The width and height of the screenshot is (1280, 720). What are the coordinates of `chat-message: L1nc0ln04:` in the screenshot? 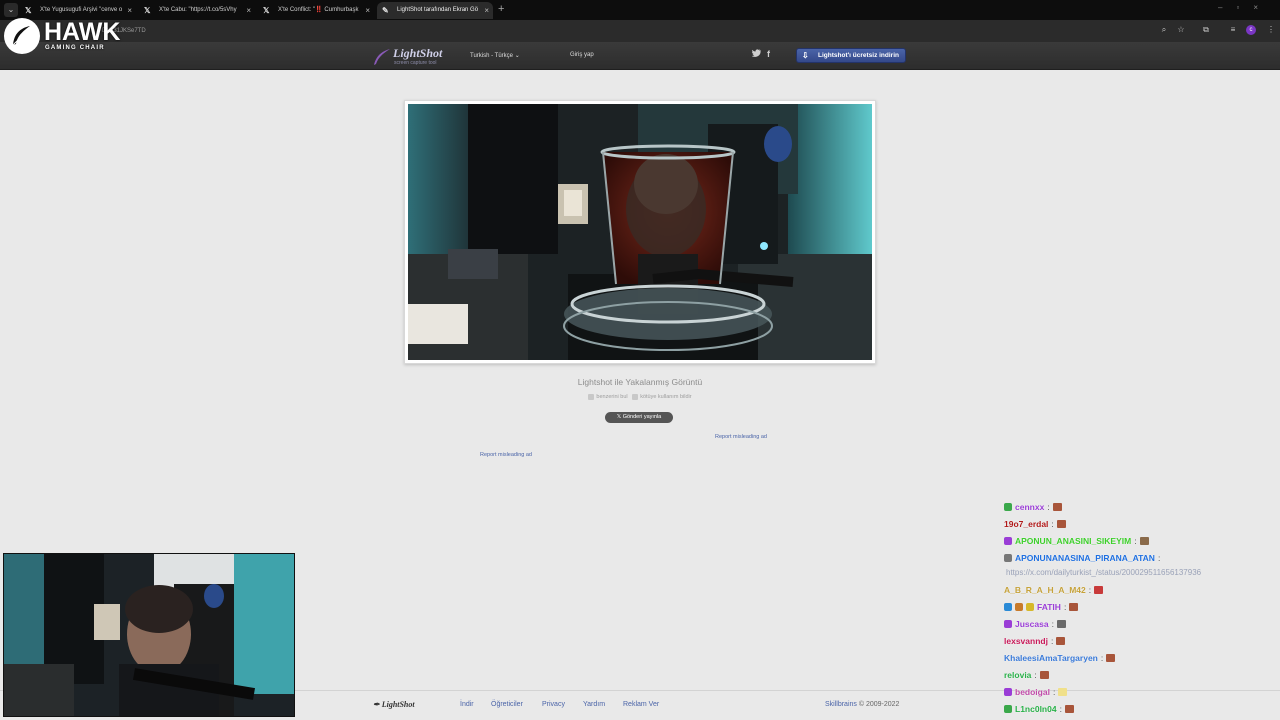 It's located at (1039, 711).